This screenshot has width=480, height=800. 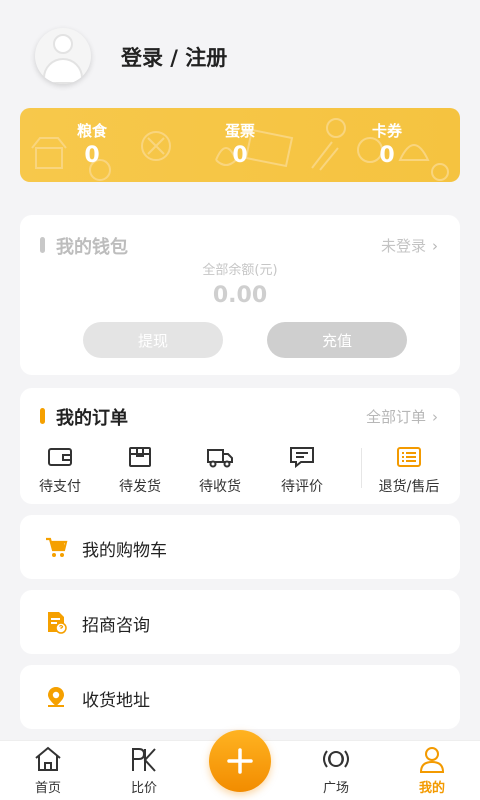 I want to click on wallet-status-text: 未登录, so click(x=403, y=246).